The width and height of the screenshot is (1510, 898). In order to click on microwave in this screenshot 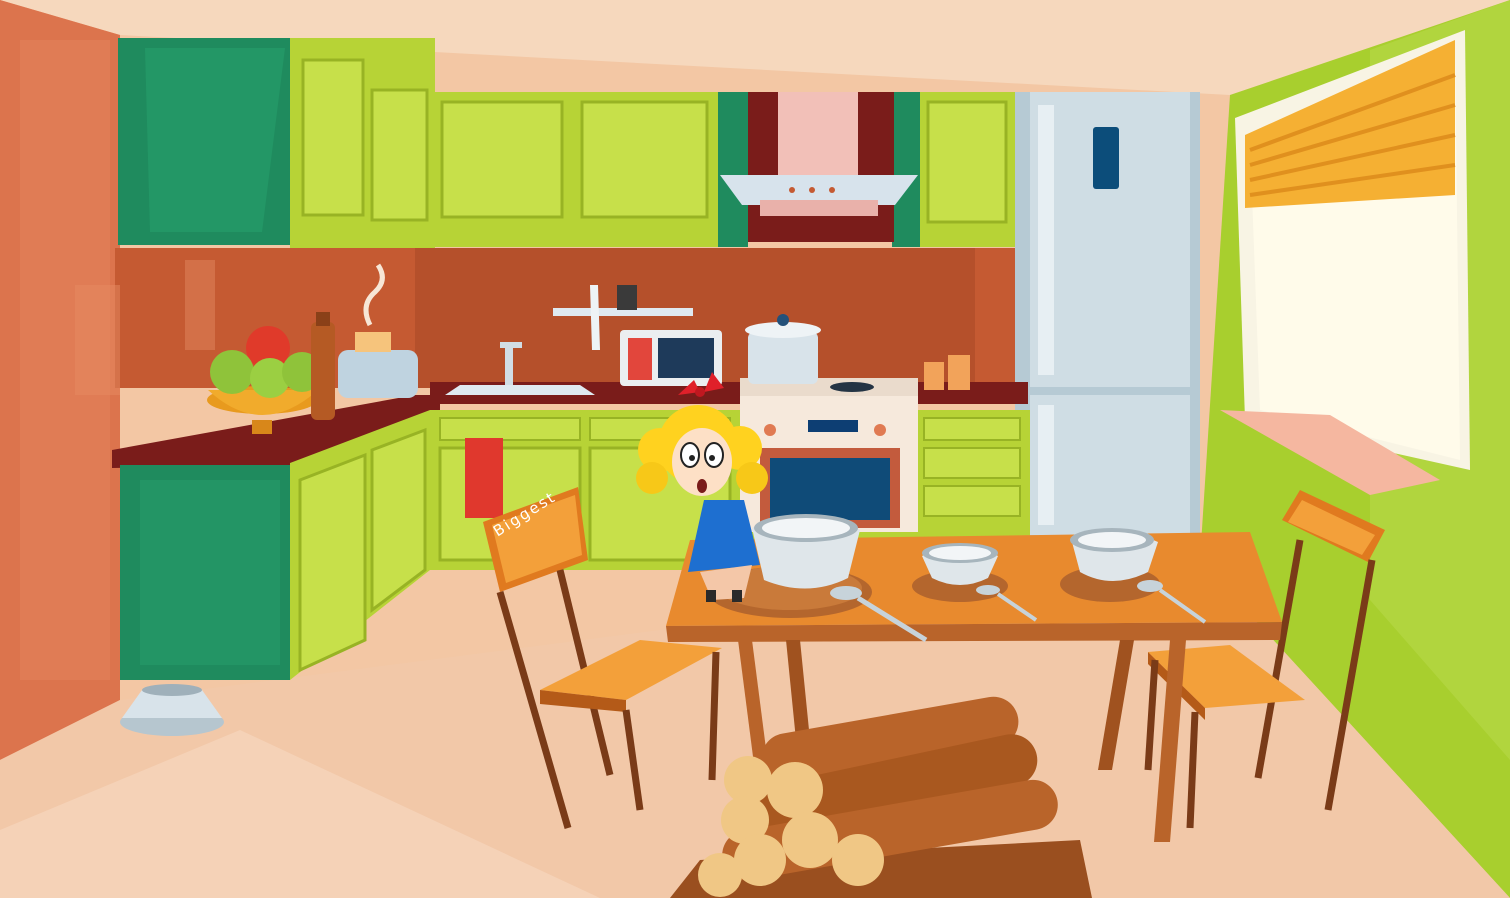, I will do `click(671, 358)`.